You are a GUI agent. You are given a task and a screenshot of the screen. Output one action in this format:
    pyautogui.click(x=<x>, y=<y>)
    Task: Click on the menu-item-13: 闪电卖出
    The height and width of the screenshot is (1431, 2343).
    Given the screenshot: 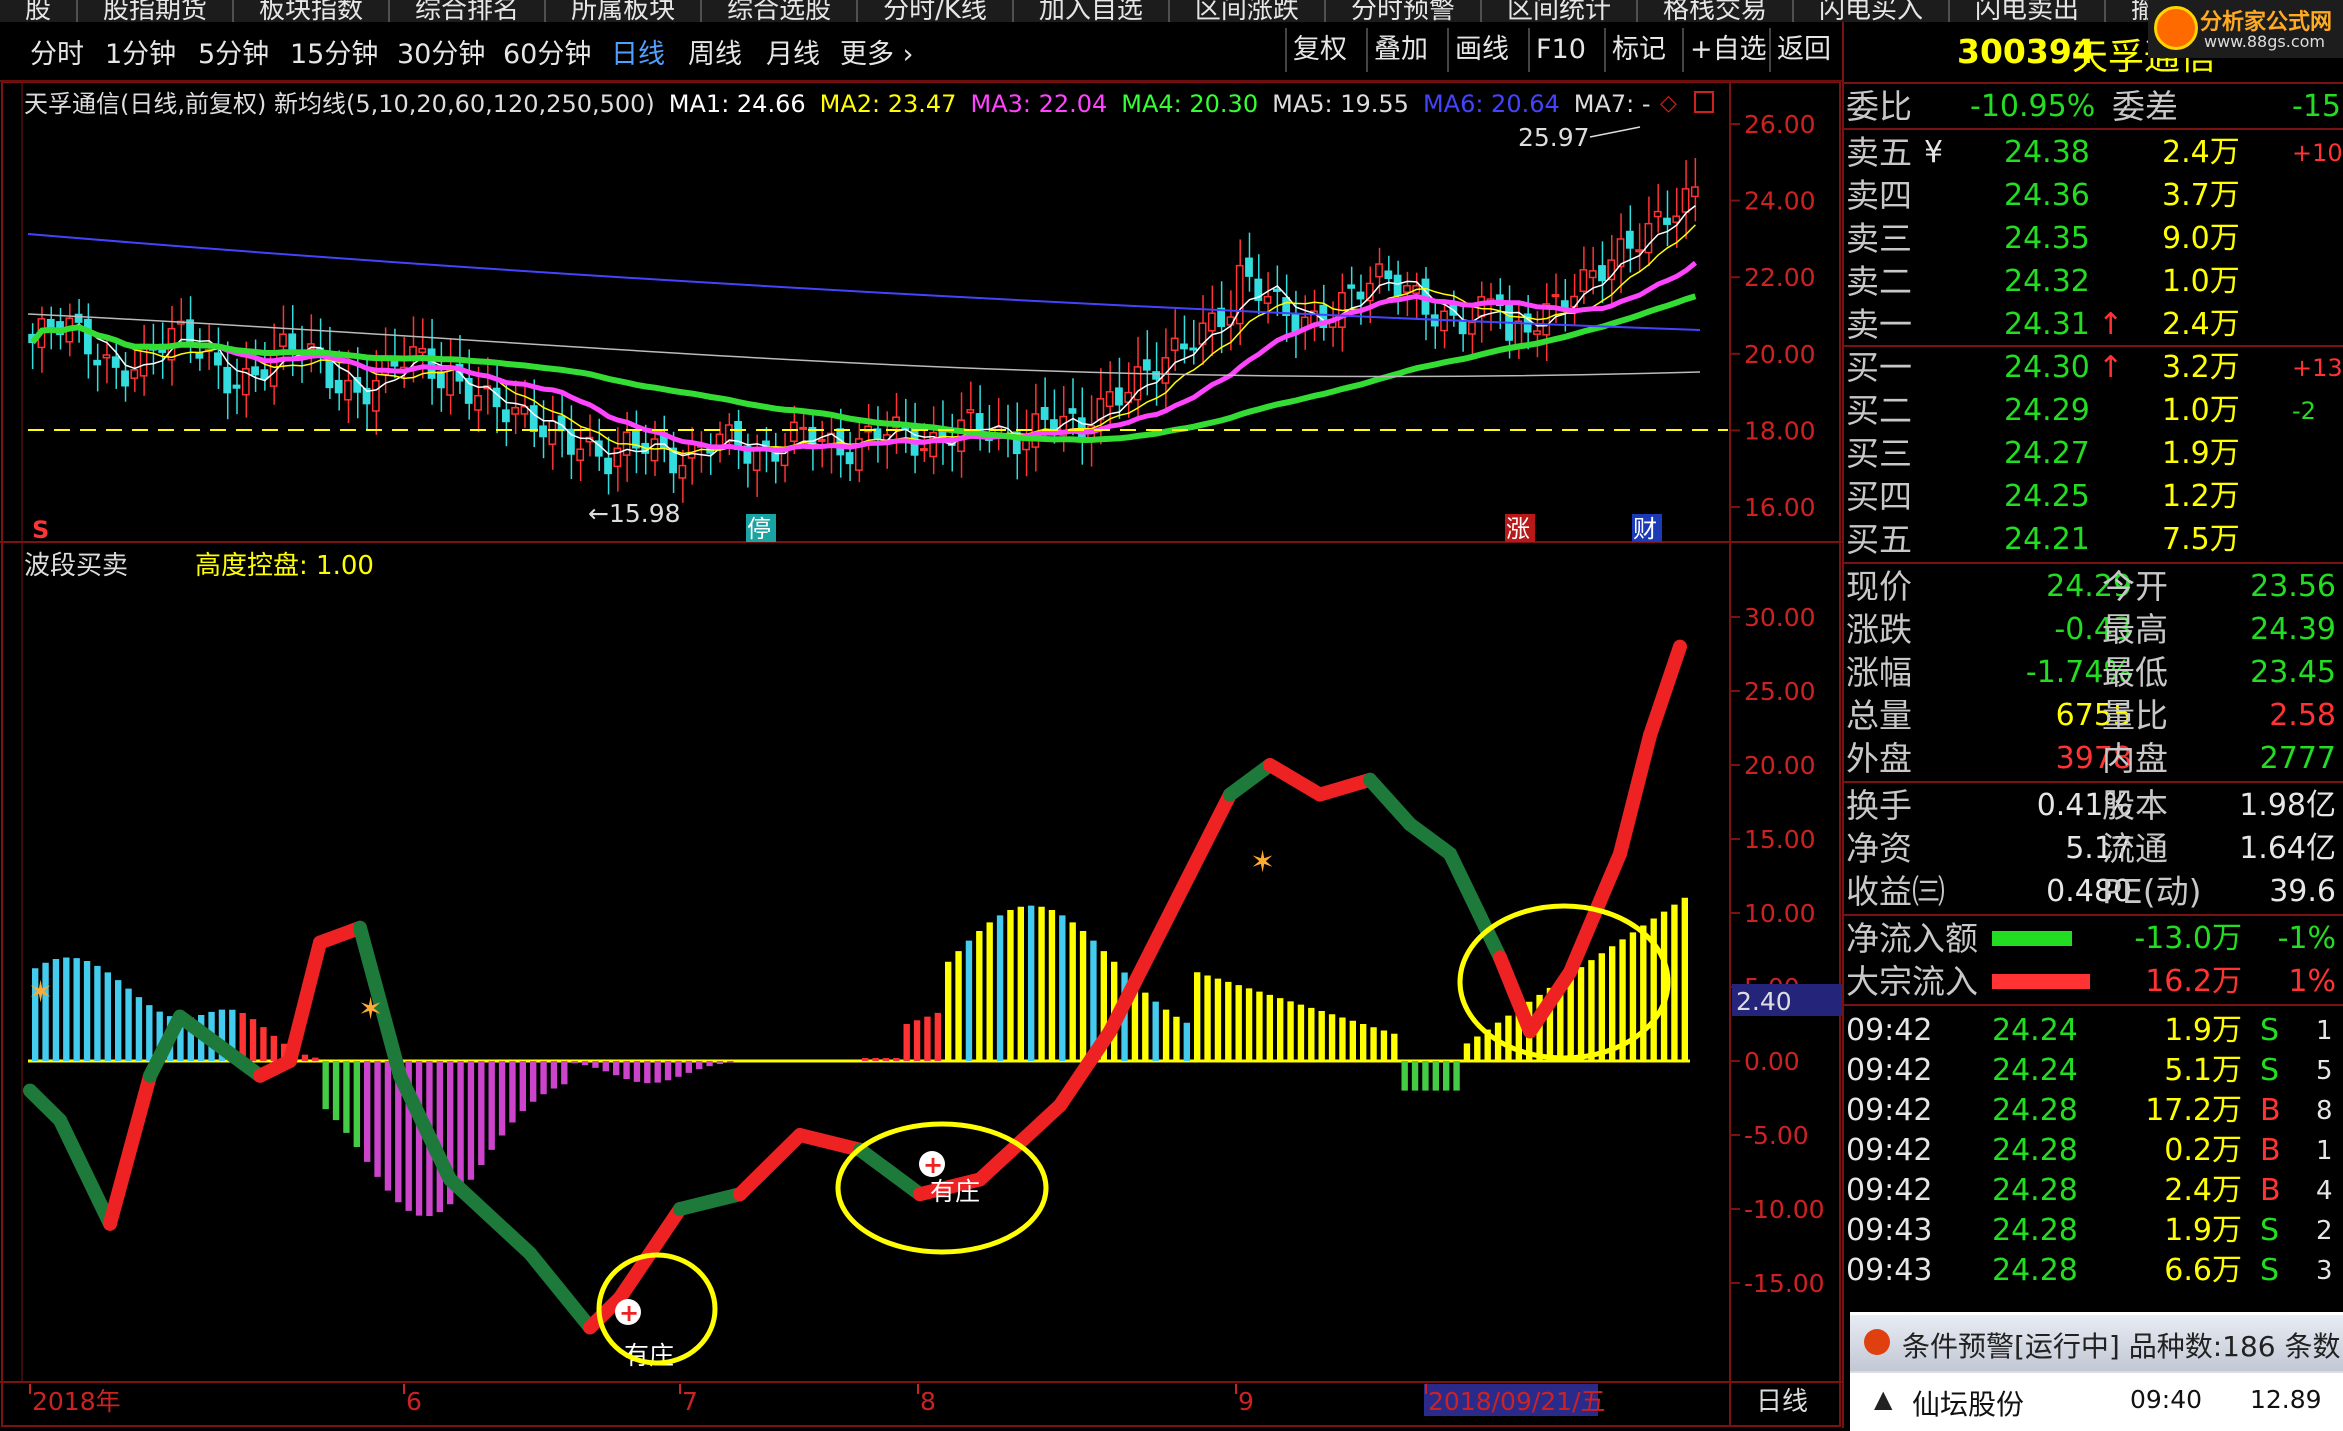 What is the action you would take?
    pyautogui.click(x=2028, y=11)
    